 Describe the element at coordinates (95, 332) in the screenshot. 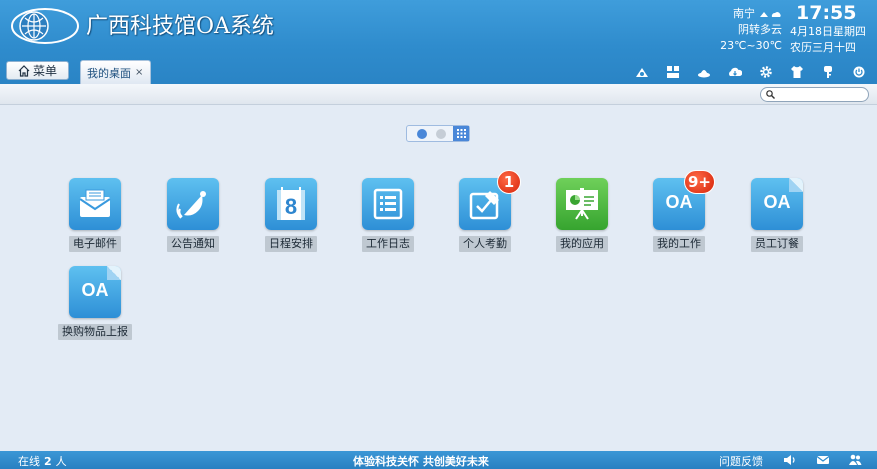

I see `app-label: 换购物品上报` at that location.